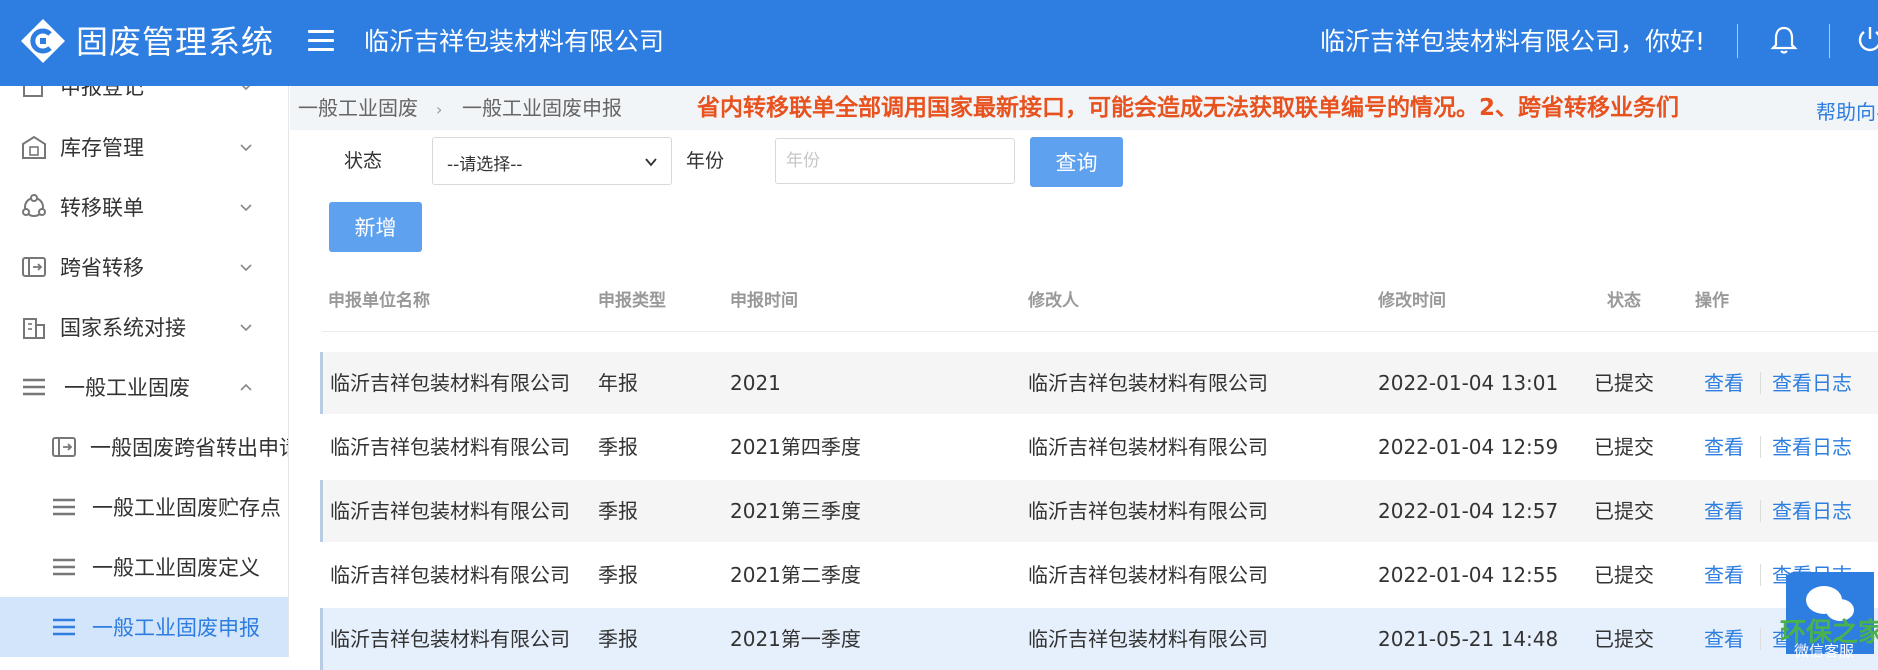 The height and width of the screenshot is (670, 1878). Describe the element at coordinates (895, 161) in the screenshot. I see `year-input` at that location.